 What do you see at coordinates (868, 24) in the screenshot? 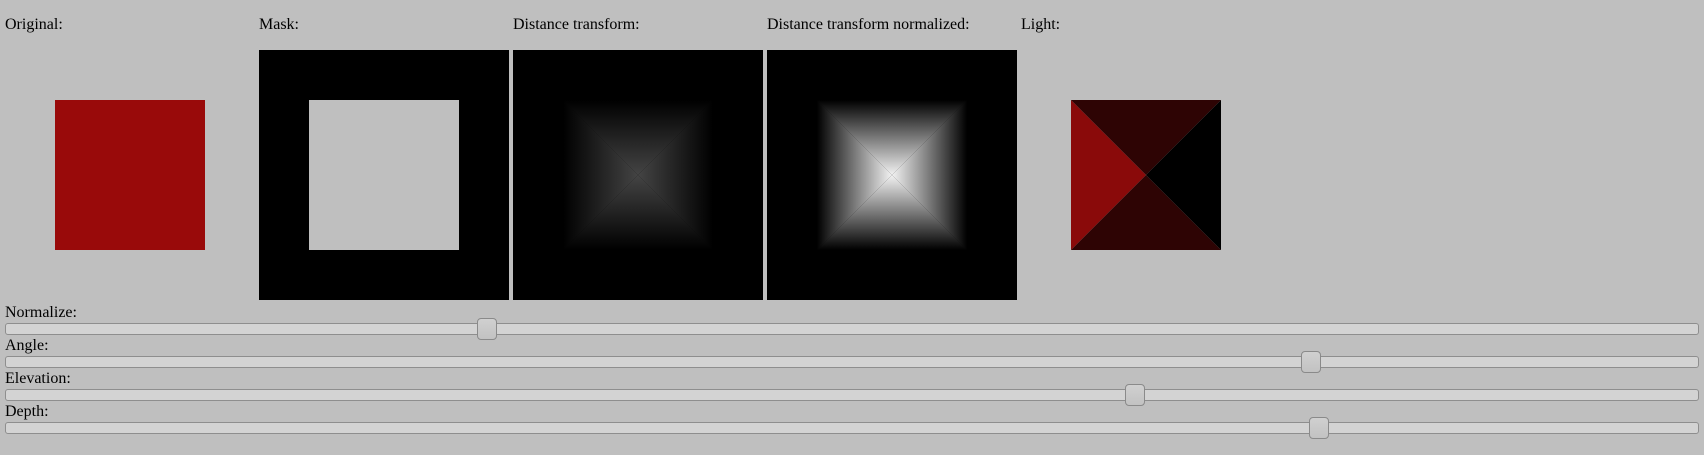
I see `distance-transform-normalized-label: Distance transform normalized:` at bounding box center [868, 24].